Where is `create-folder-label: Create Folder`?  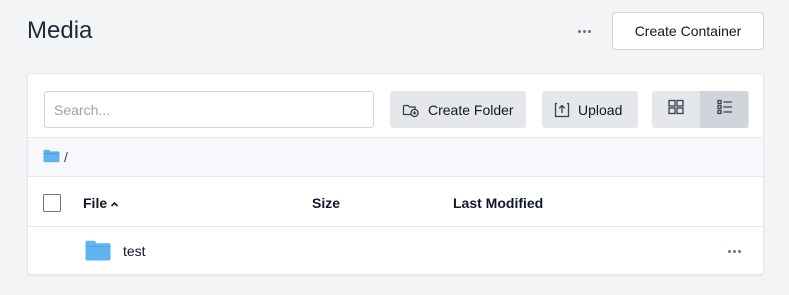 create-folder-label: Create Folder is located at coordinates (471, 109).